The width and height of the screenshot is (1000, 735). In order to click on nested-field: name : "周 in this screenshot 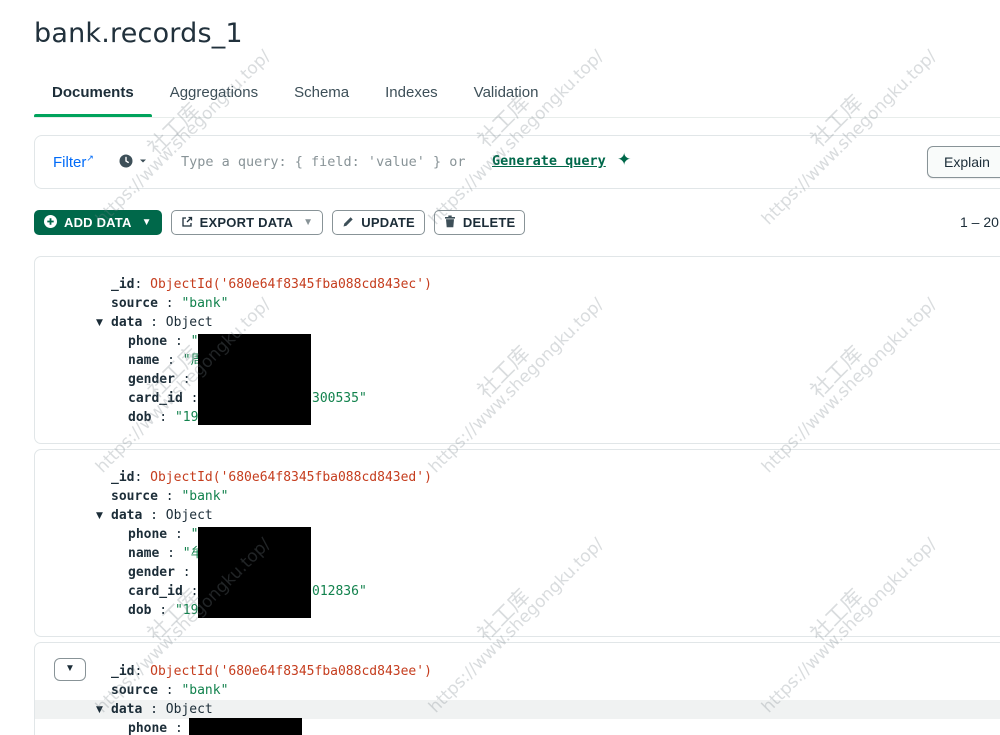, I will do `click(166, 360)`.